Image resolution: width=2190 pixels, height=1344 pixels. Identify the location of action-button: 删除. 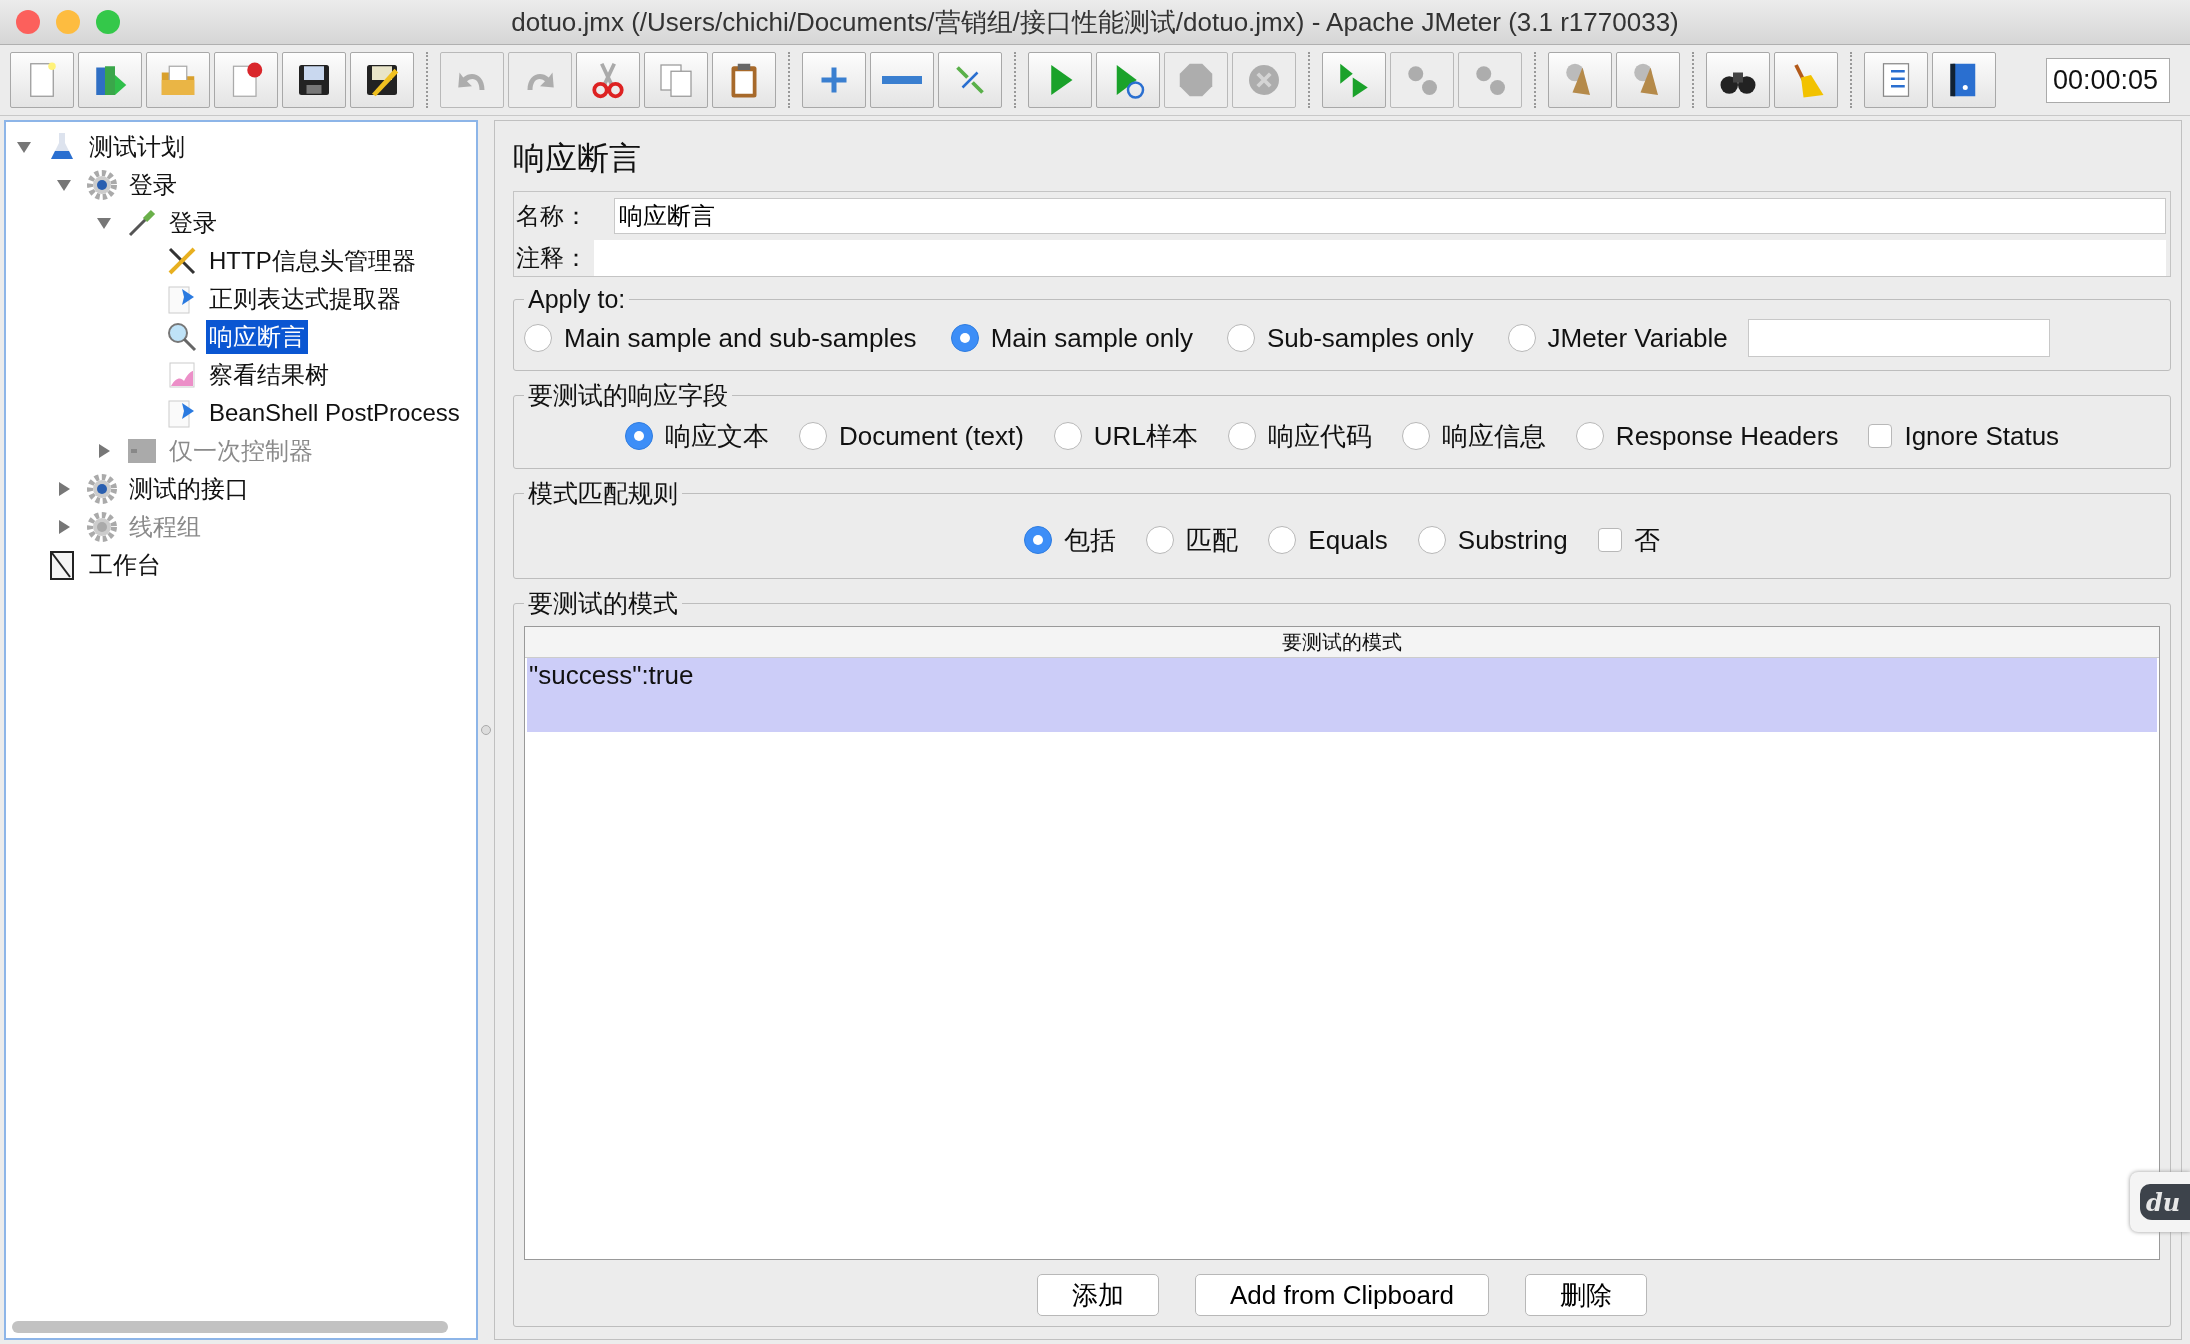
(1586, 1295).